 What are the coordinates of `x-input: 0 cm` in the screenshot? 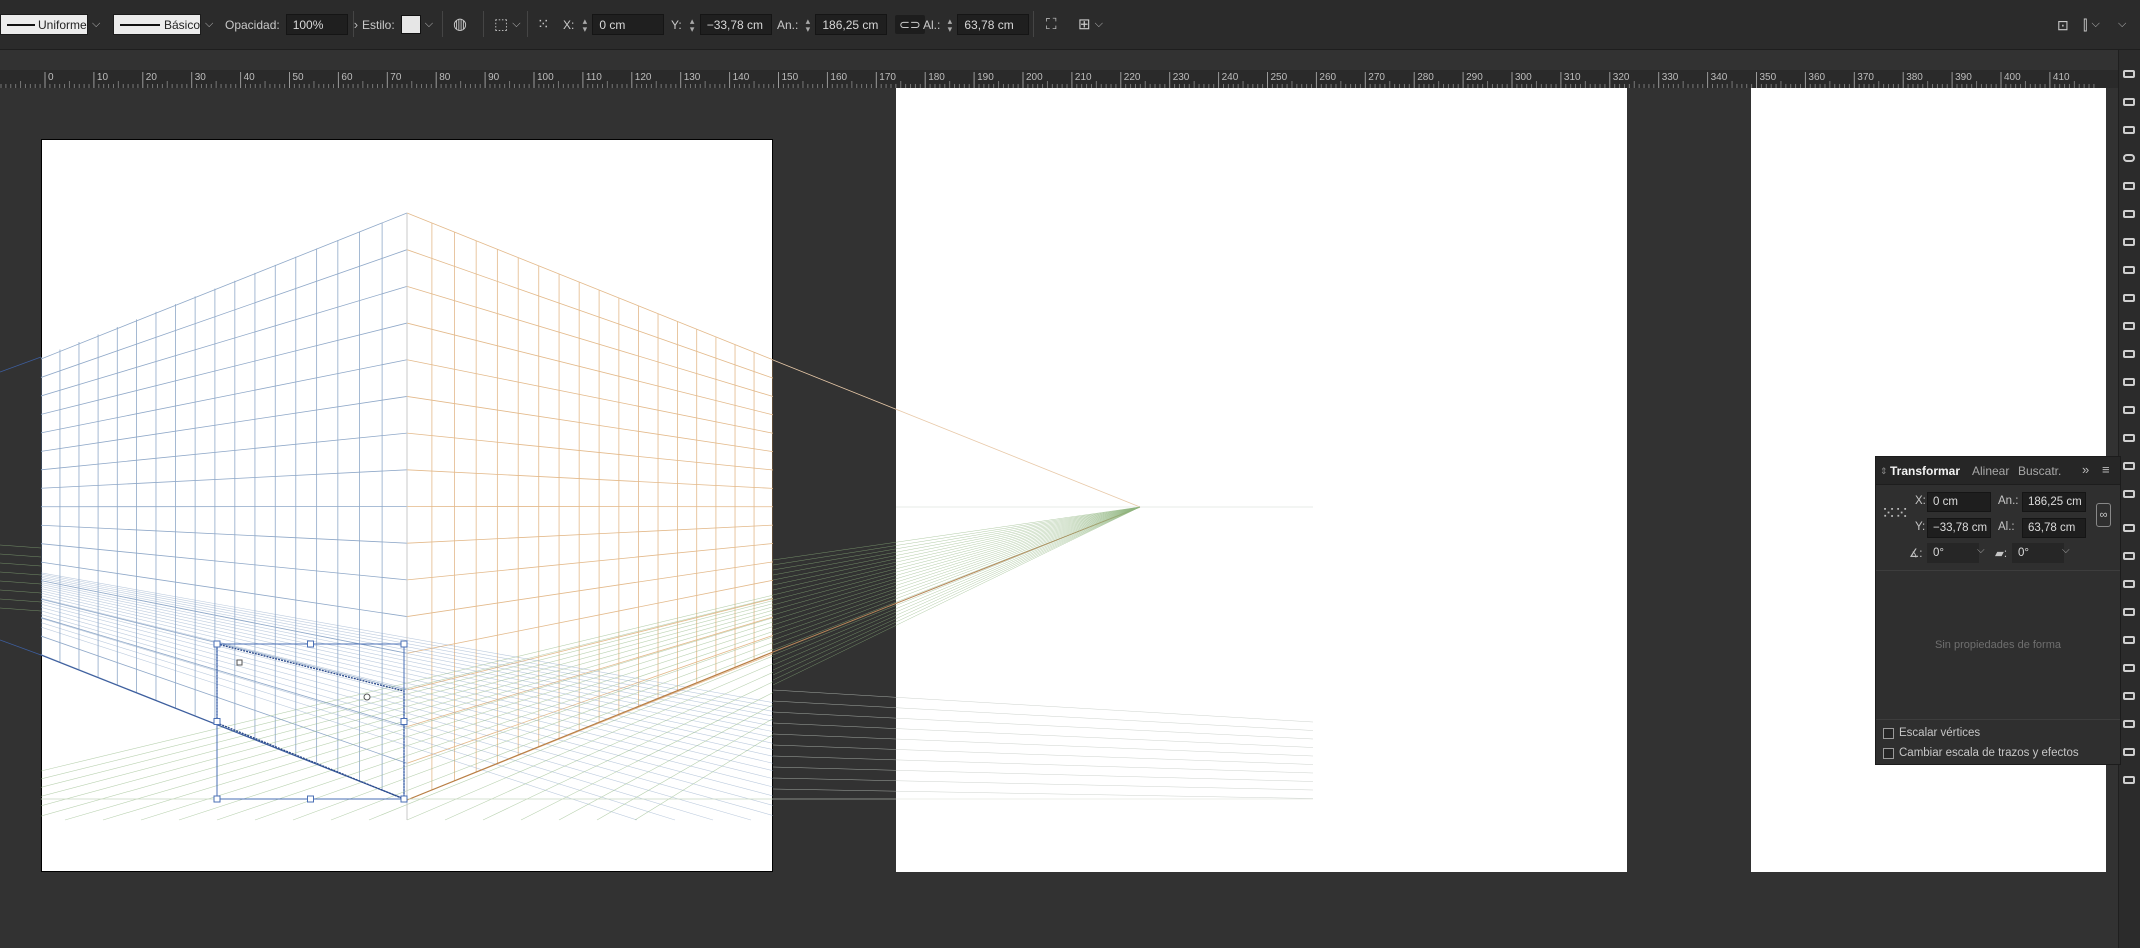 It's located at (628, 24).